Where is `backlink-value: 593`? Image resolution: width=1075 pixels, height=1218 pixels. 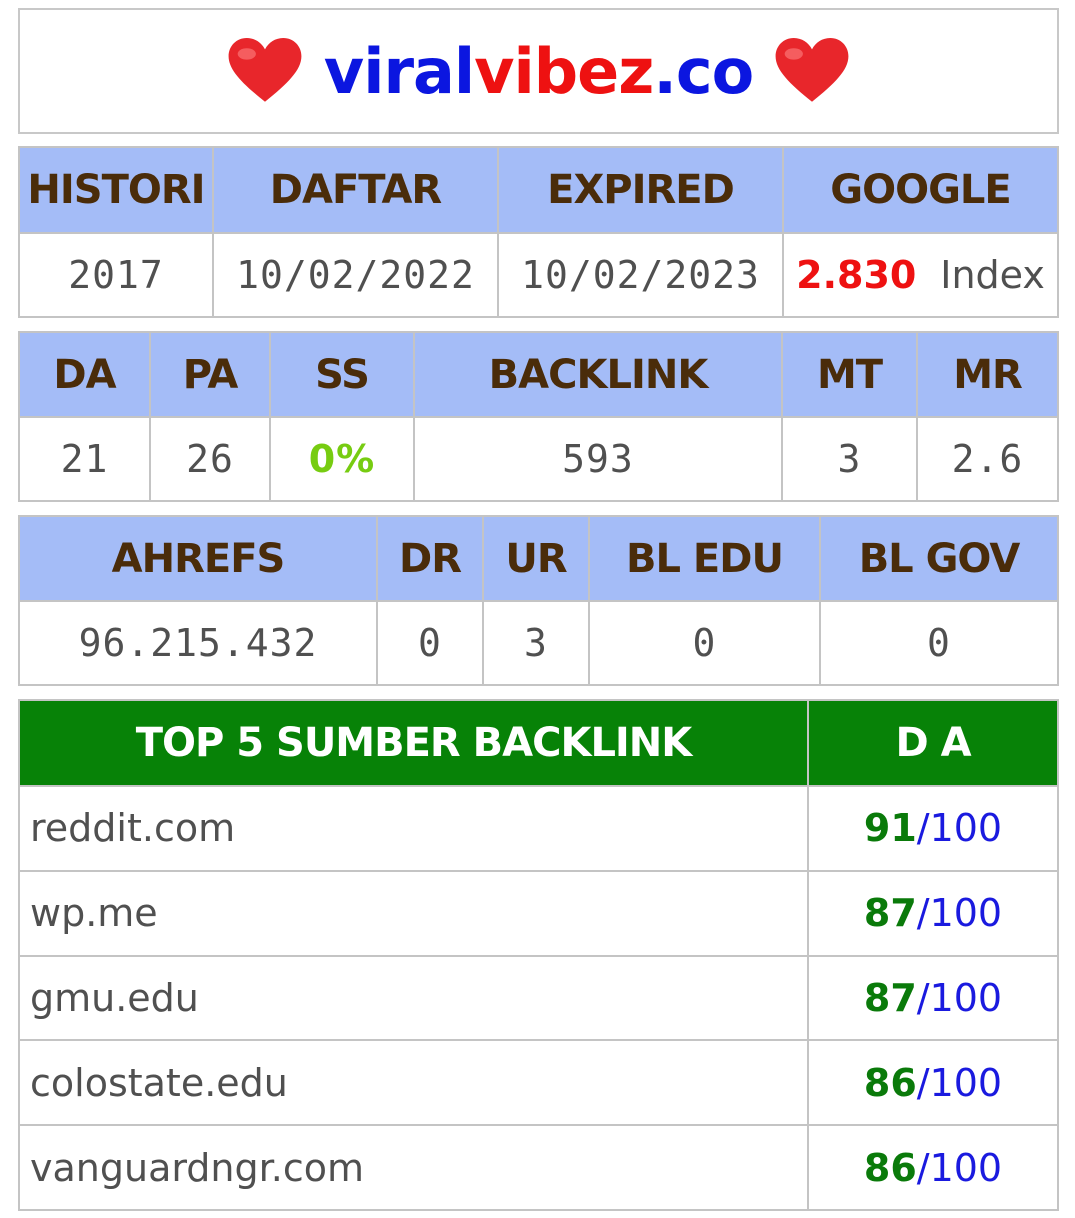
backlink-value: 593 is located at coordinates (598, 459).